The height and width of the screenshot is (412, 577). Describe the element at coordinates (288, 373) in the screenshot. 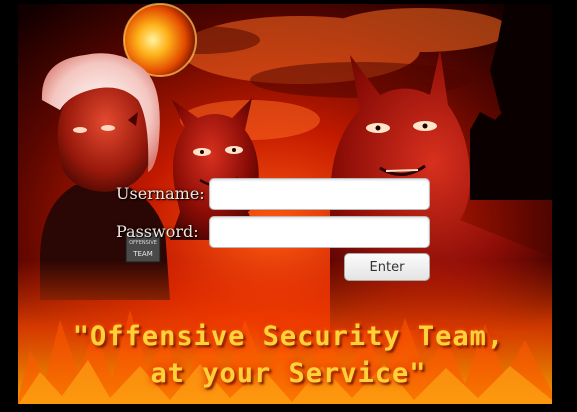

I see `slogan-line-2: at your Service"` at that location.